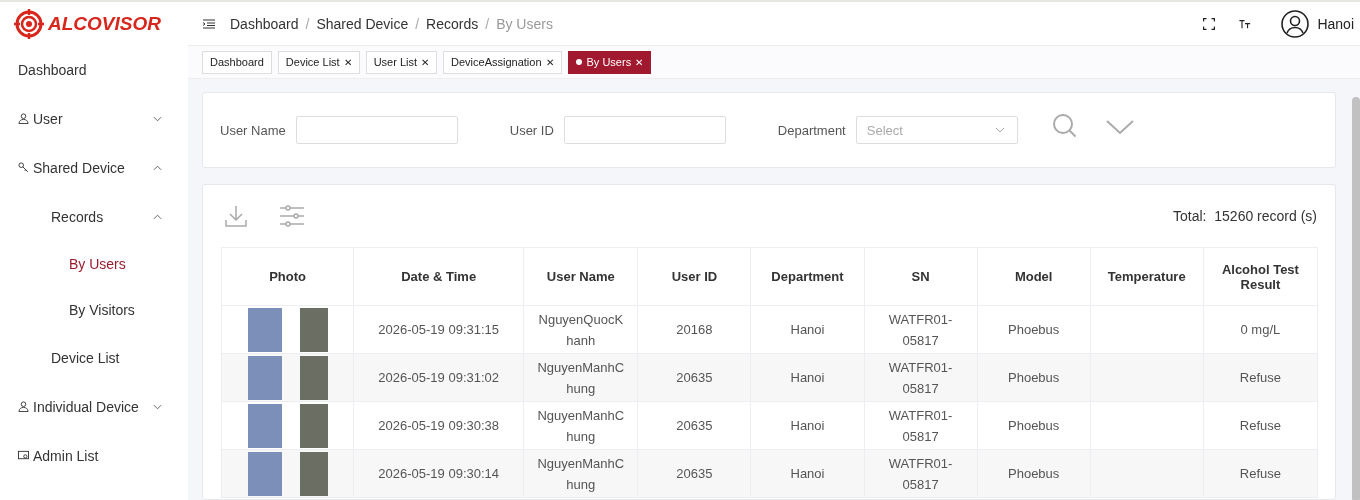 This screenshot has height=500, width=1360. What do you see at coordinates (438, 425) in the screenshot?
I see `table-cell: 2026-05-19 09:30:38` at bounding box center [438, 425].